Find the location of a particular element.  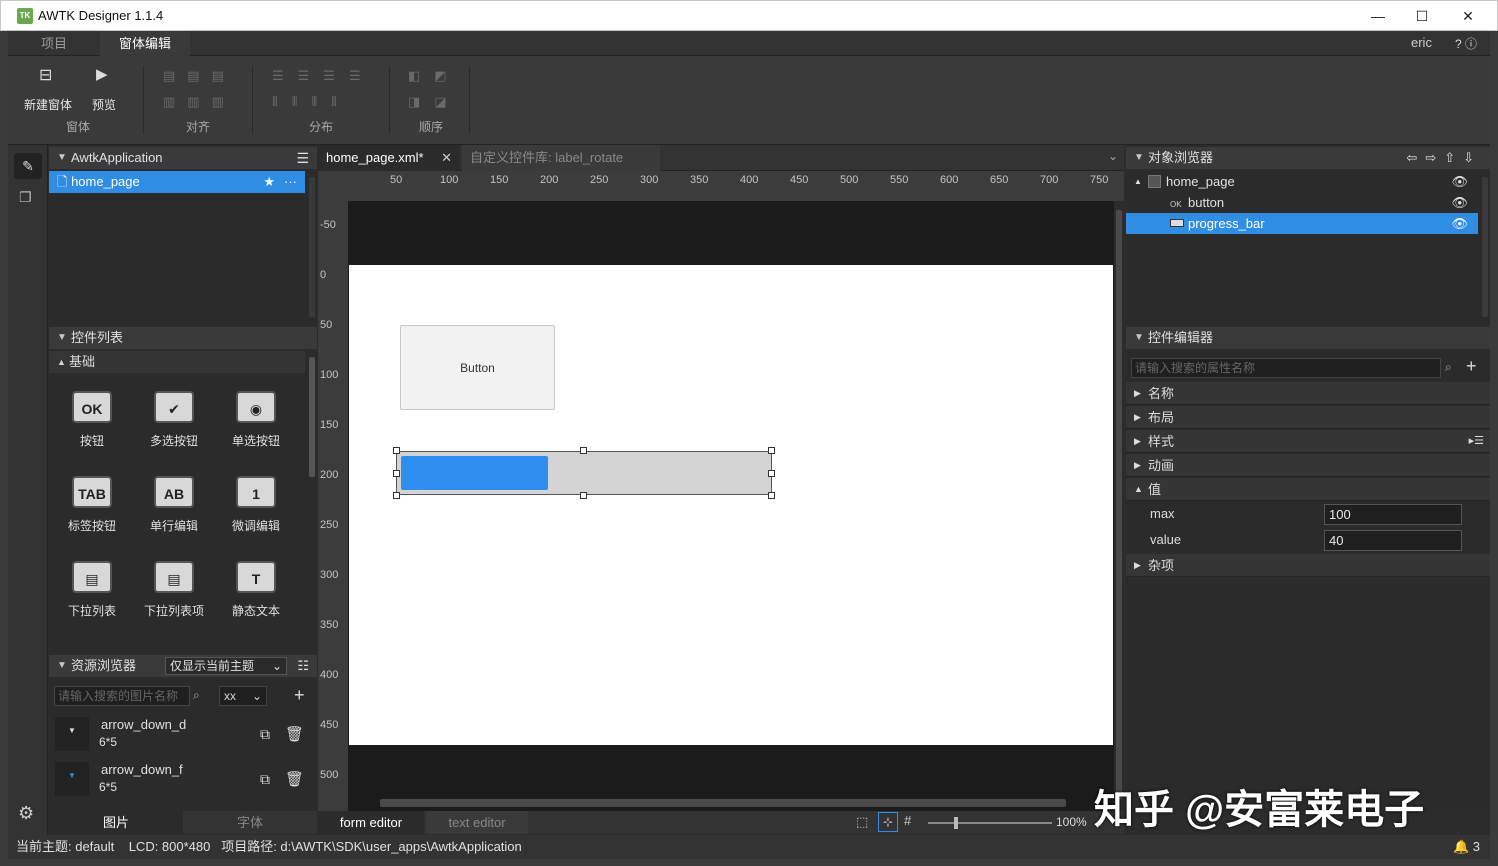

order-icons-row2: ◨◪ is located at coordinates (434, 102).